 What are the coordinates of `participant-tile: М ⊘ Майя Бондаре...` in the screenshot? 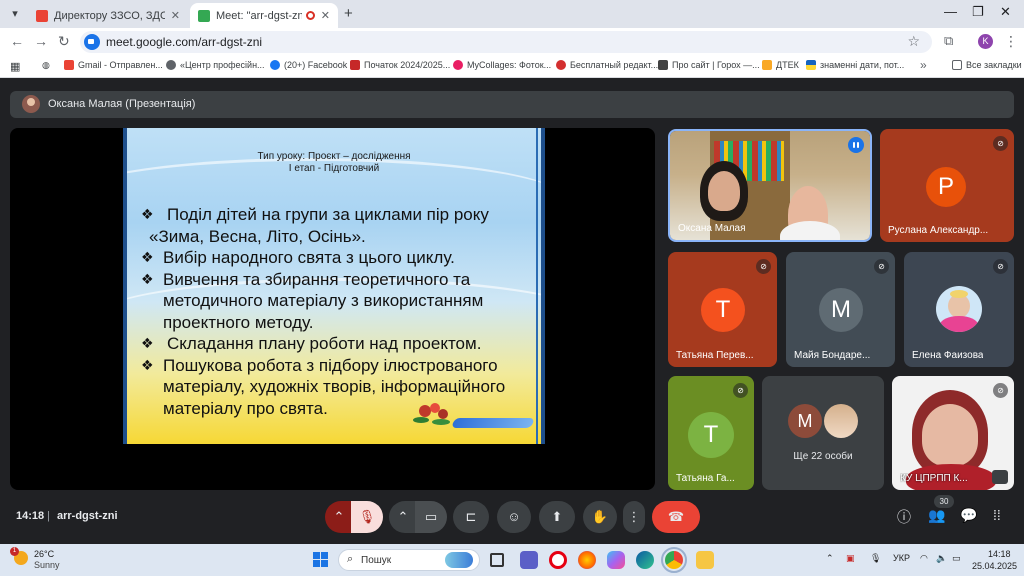 It's located at (840, 309).